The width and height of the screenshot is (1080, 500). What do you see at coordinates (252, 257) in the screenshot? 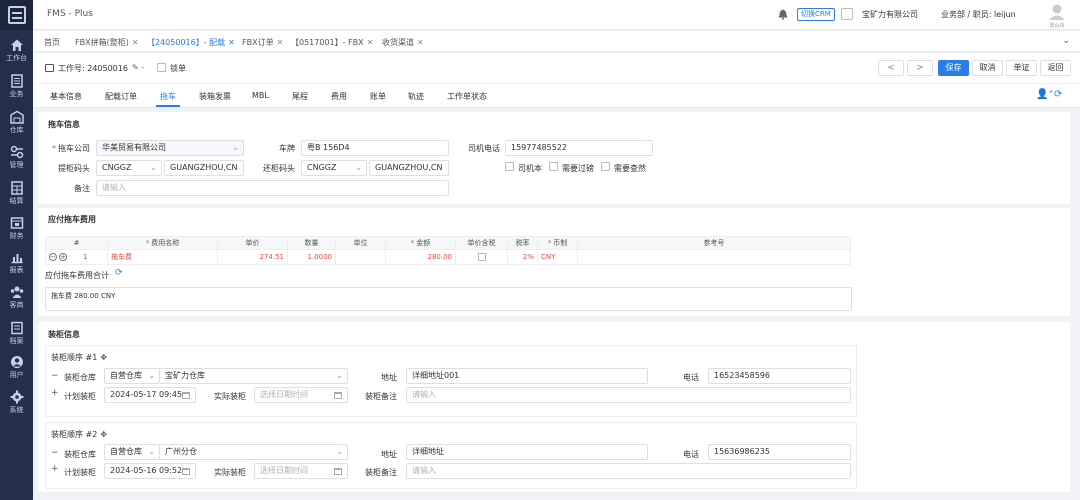
I see `price-cell: 274.51` at bounding box center [252, 257].